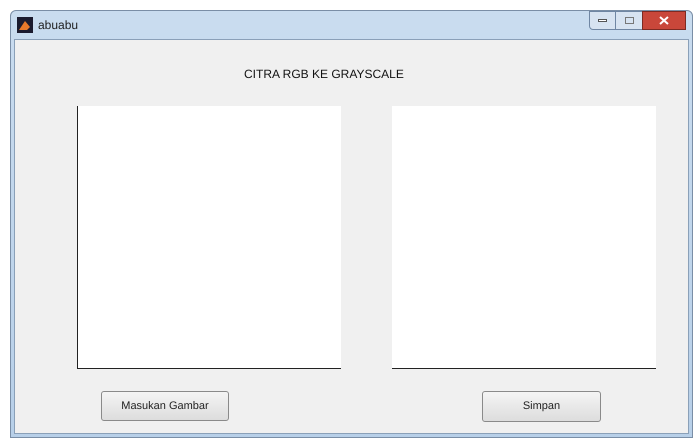 Image resolution: width=693 pixels, height=442 pixels. Describe the element at coordinates (541, 406) in the screenshot. I see `save-button: Simpan` at that location.